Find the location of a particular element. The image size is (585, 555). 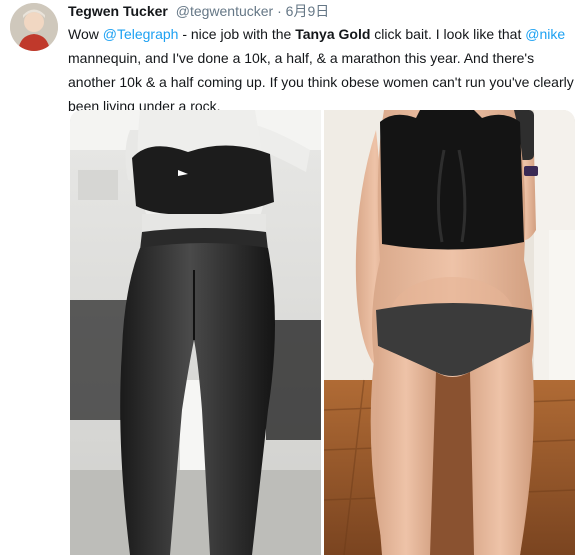

tweet-header: Tegwen Tucker @tegwentucker · 6月9日 is located at coordinates (198, 11).